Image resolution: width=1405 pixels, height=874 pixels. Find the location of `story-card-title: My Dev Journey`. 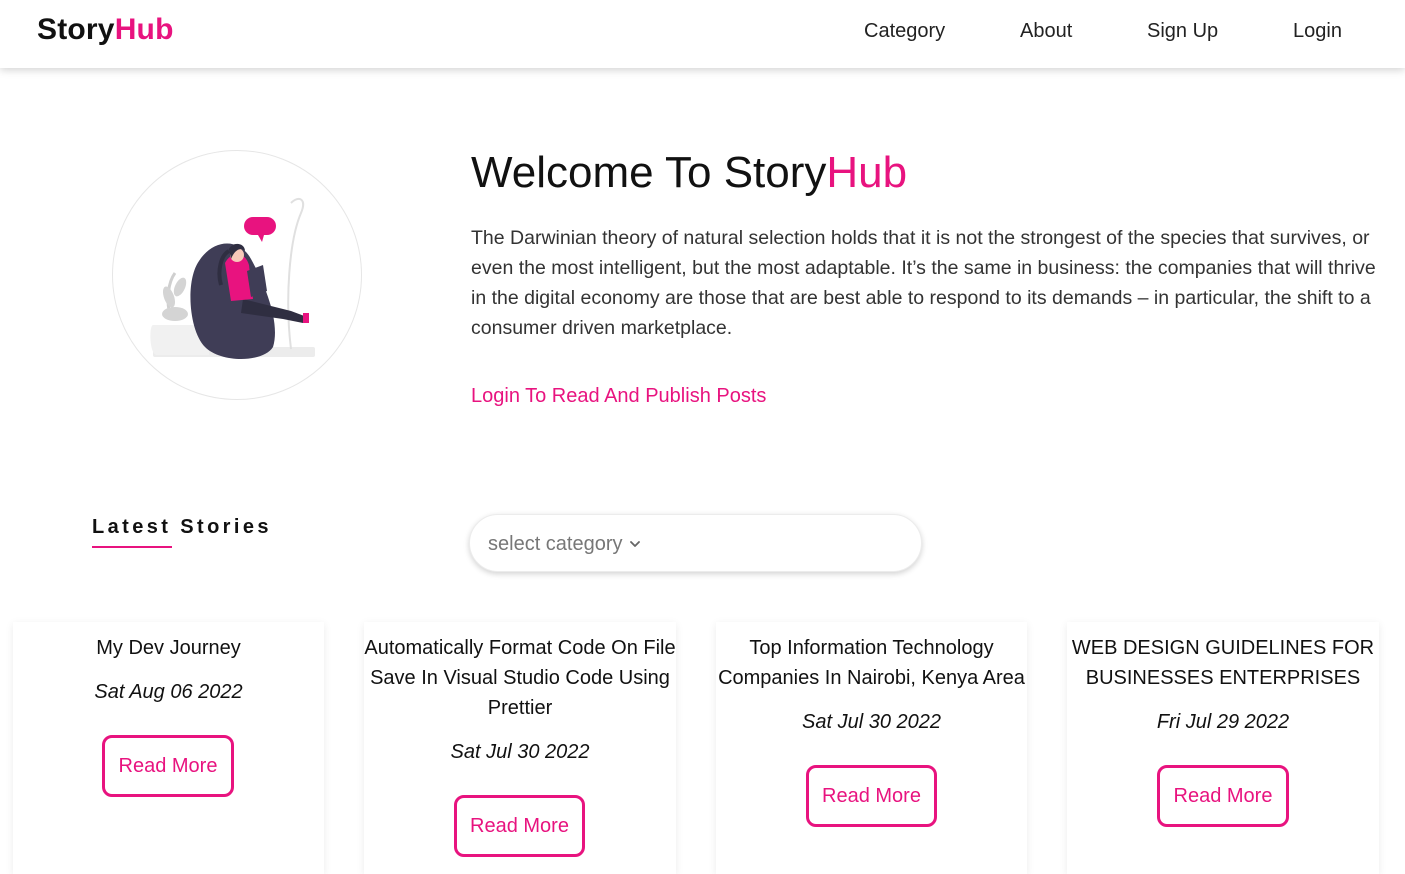

story-card-title: My Dev Journey is located at coordinates (168, 648).